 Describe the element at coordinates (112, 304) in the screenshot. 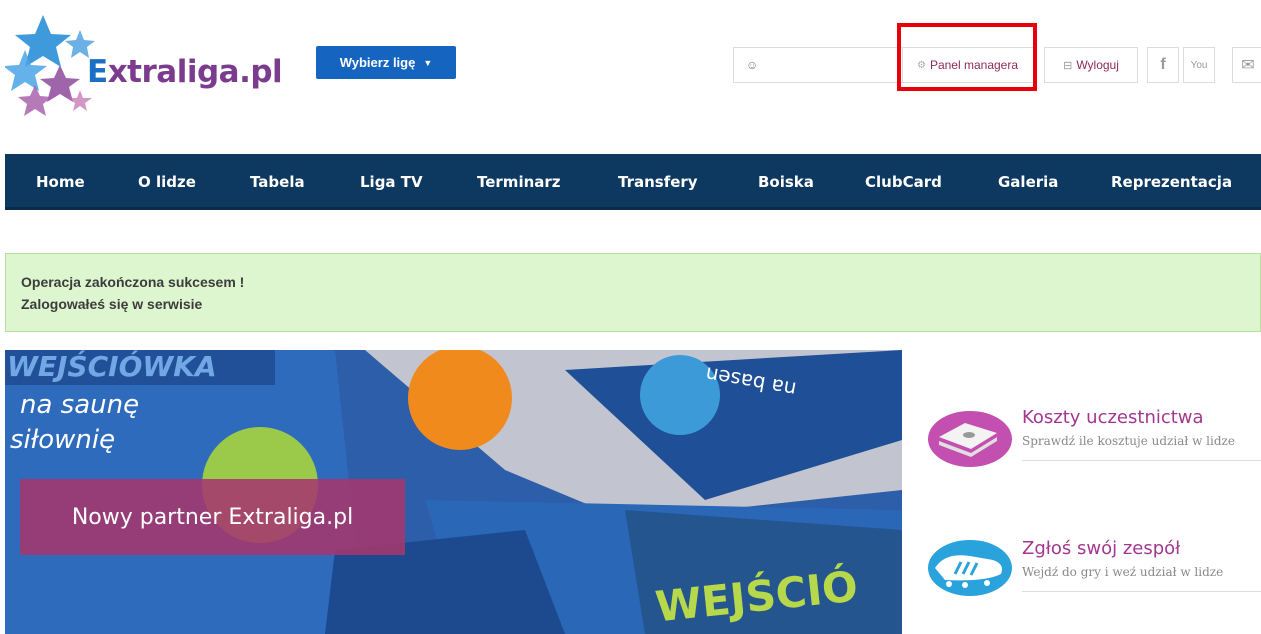

I see `alert-line-2: Zalogowałeś się w serwisie` at that location.